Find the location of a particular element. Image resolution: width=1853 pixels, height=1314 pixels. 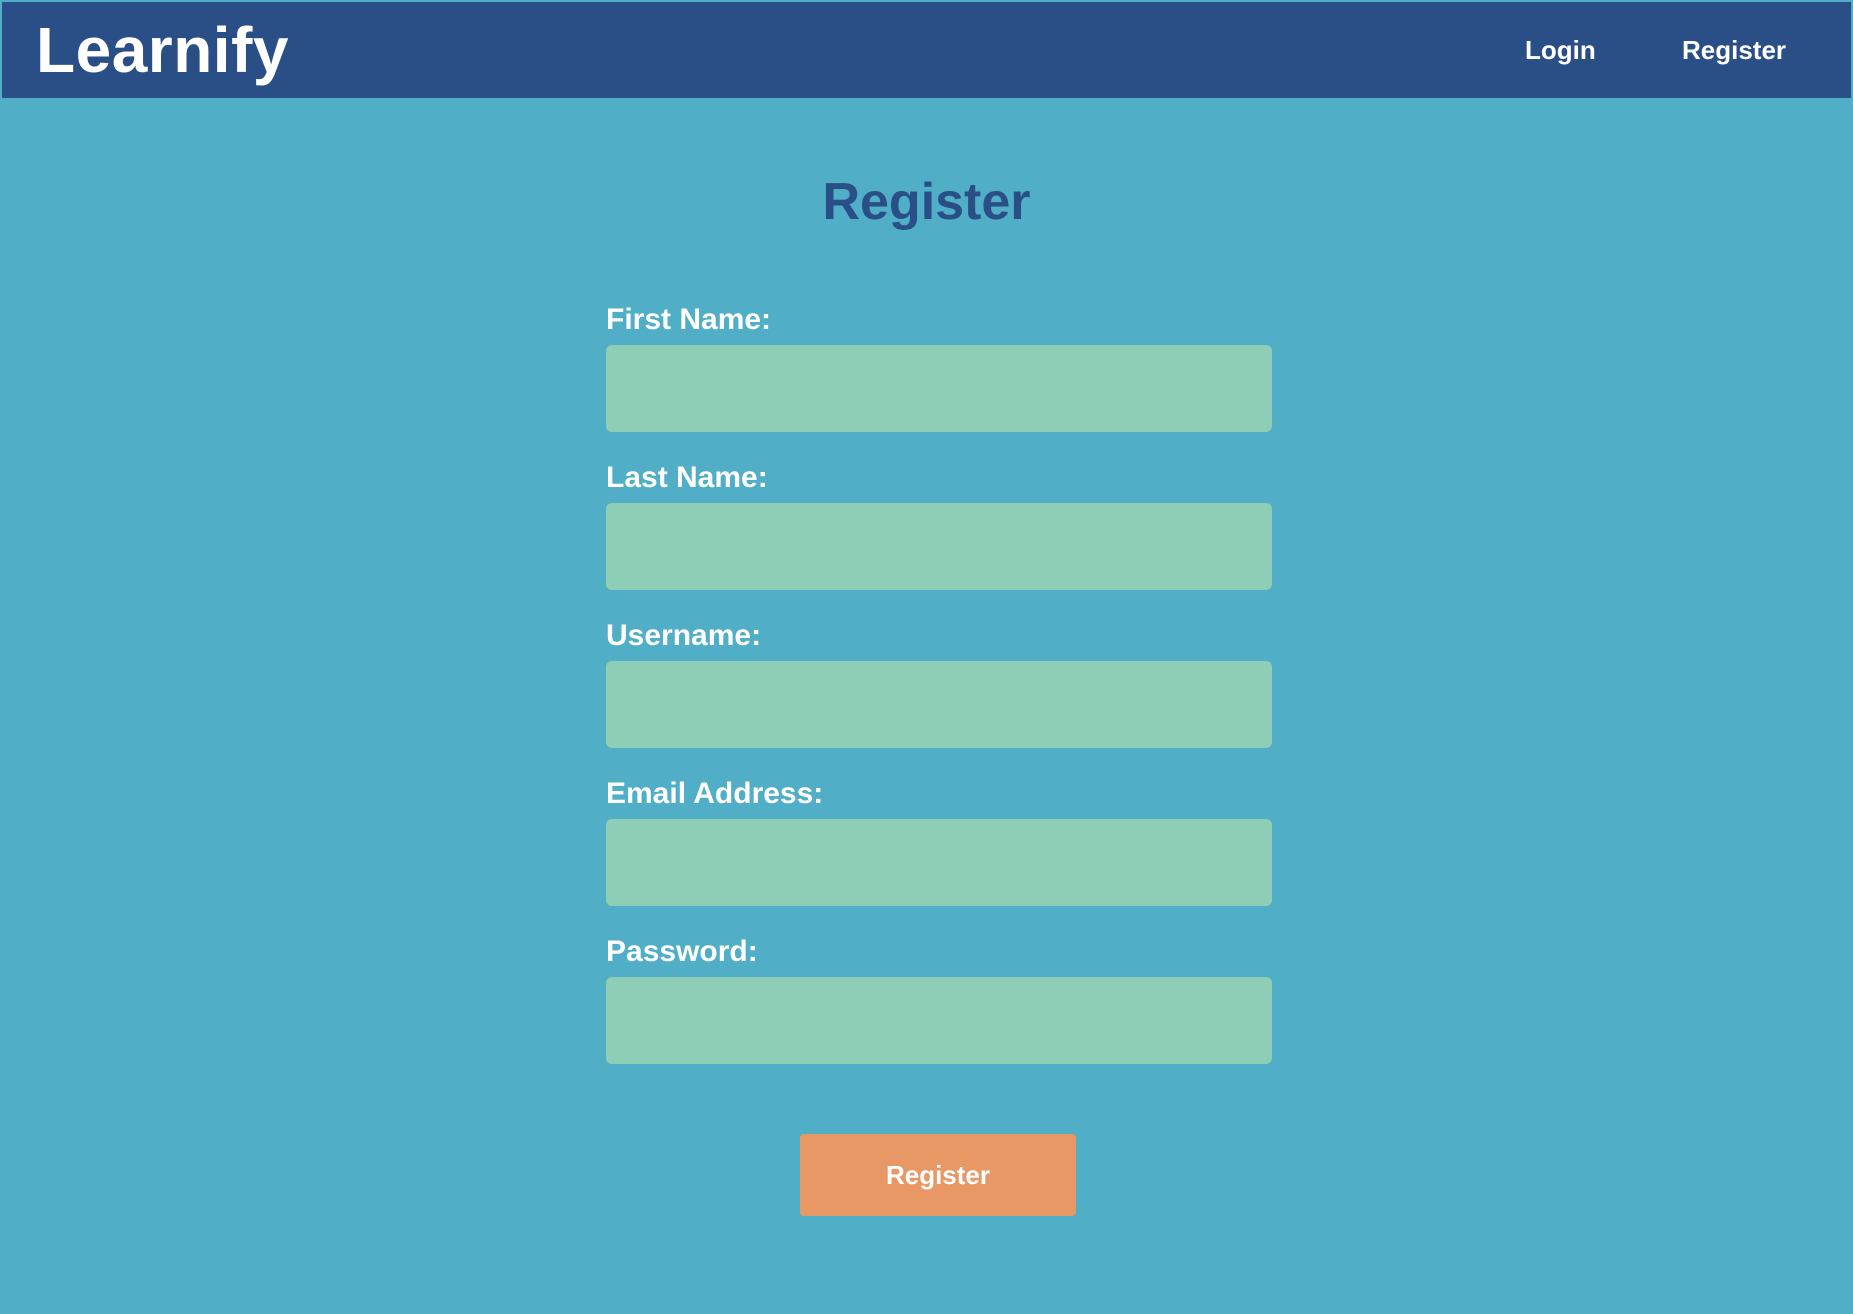

brand-logo: Learnify is located at coordinates (162, 50).